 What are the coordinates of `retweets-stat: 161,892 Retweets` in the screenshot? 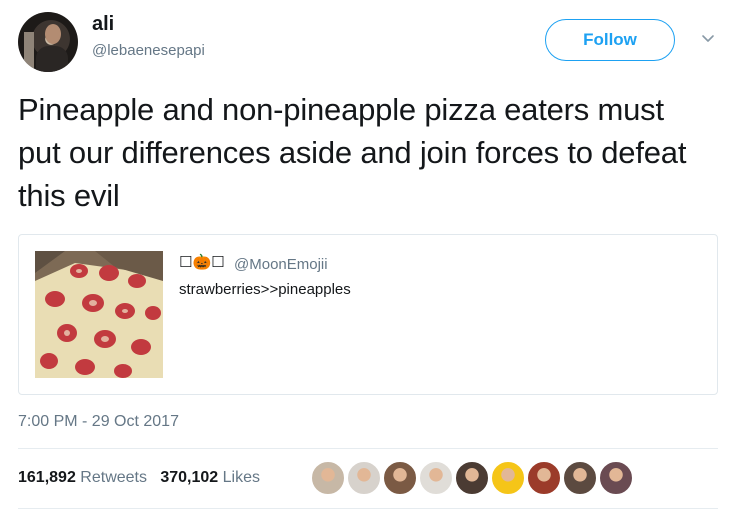 It's located at (82, 477).